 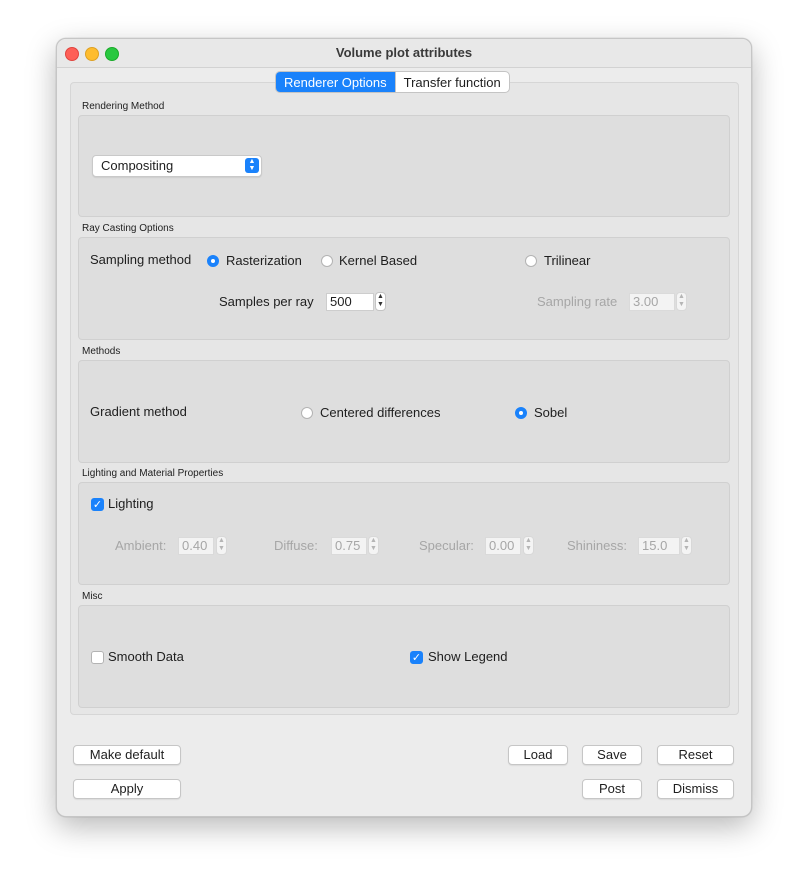 What do you see at coordinates (127, 755) in the screenshot?
I see `make-default-button: Make default` at bounding box center [127, 755].